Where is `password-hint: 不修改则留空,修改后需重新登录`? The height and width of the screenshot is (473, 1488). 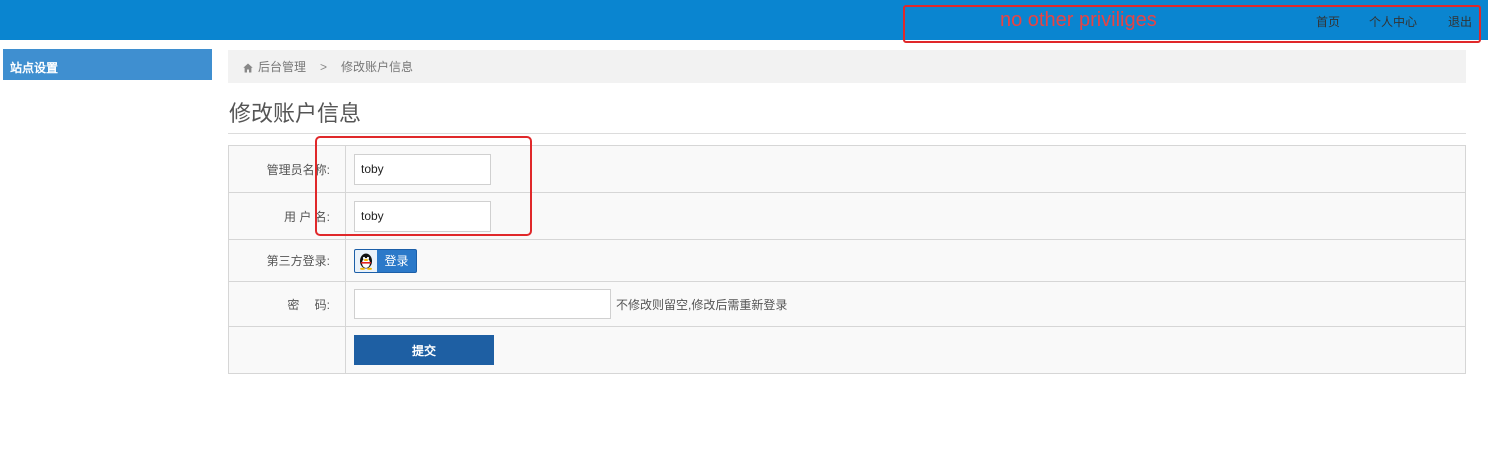 password-hint: 不修改则留空,修改后需重新登录 is located at coordinates (702, 304).